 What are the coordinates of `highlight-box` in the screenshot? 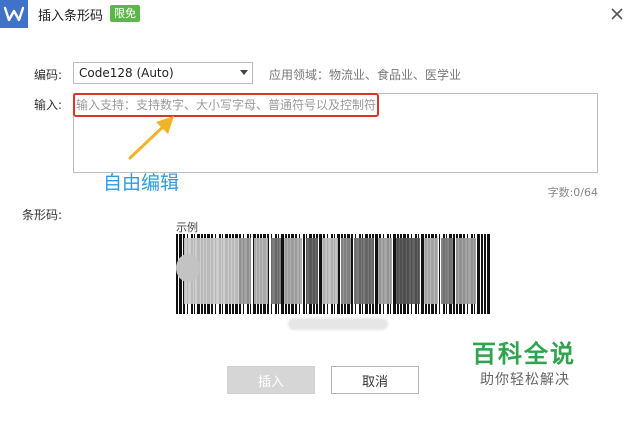 It's located at (226, 105).